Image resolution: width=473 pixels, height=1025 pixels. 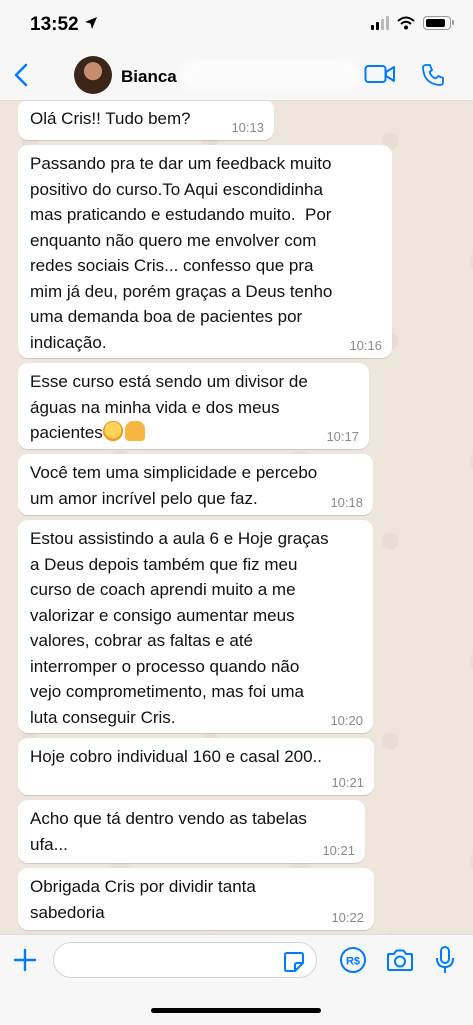 What do you see at coordinates (25, 960) in the screenshot?
I see `plus-icon` at bounding box center [25, 960].